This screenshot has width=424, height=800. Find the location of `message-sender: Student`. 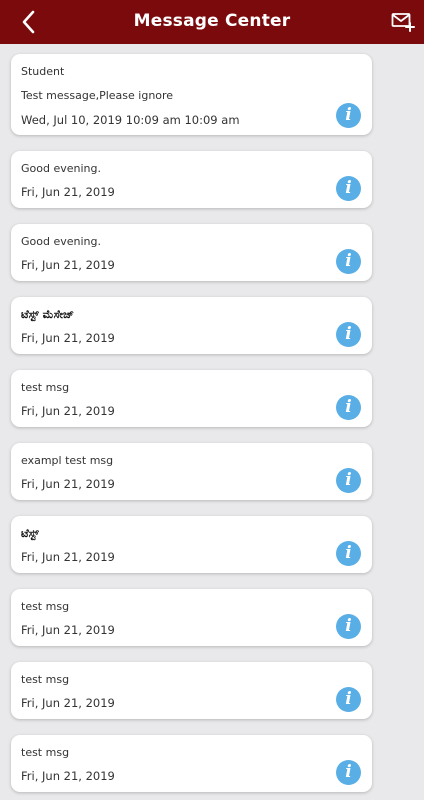

message-sender: Student is located at coordinates (43, 71).